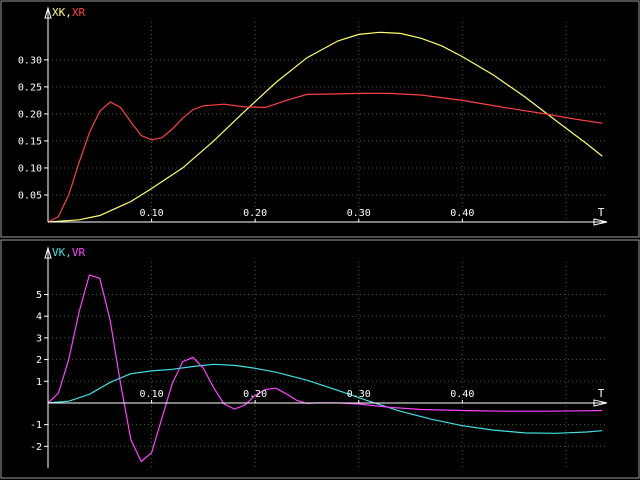 Image resolution: width=640 pixels, height=480 pixels. I want to click on y-tick-label-2: 1, so click(39, 382).